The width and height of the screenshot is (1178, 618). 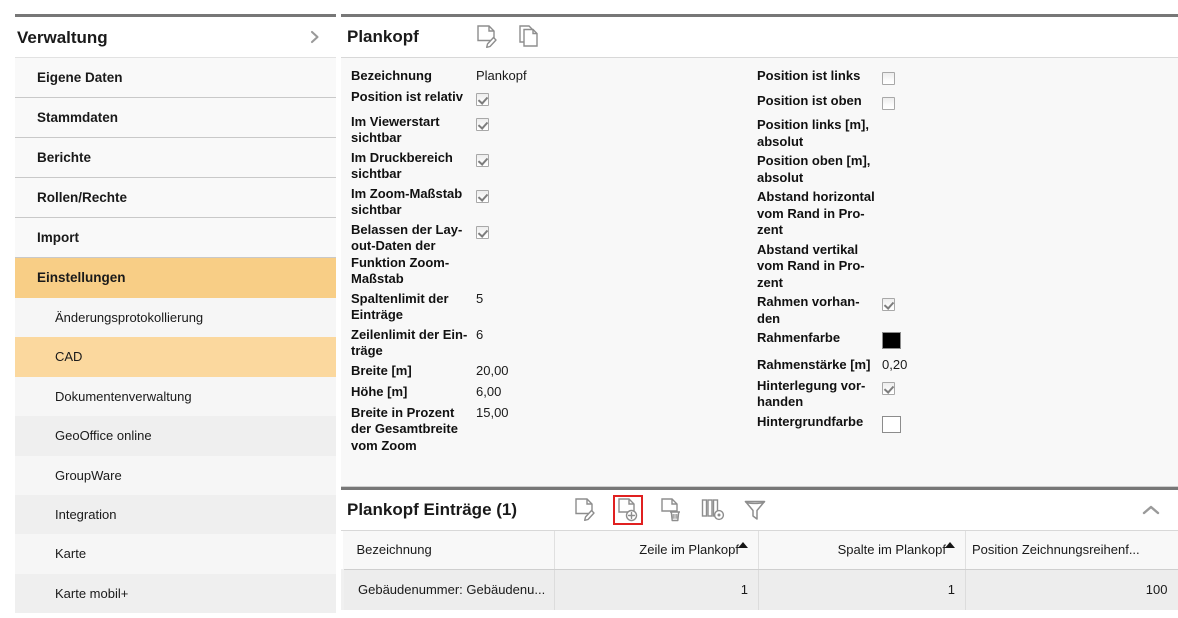 I want to click on field-label: Im Druckbereich sichtbar, so click(x=402, y=165).